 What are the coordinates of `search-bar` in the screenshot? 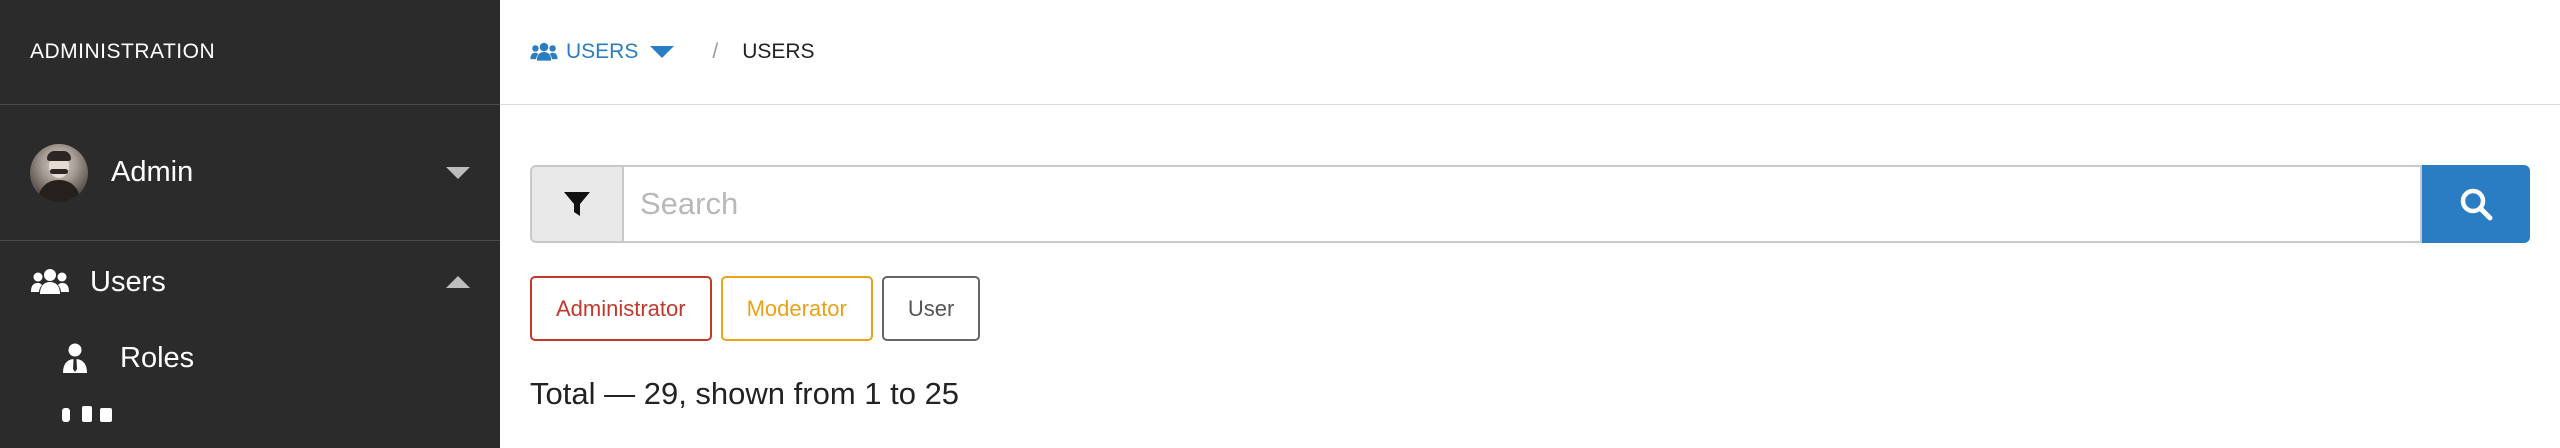 It's located at (1530, 204).